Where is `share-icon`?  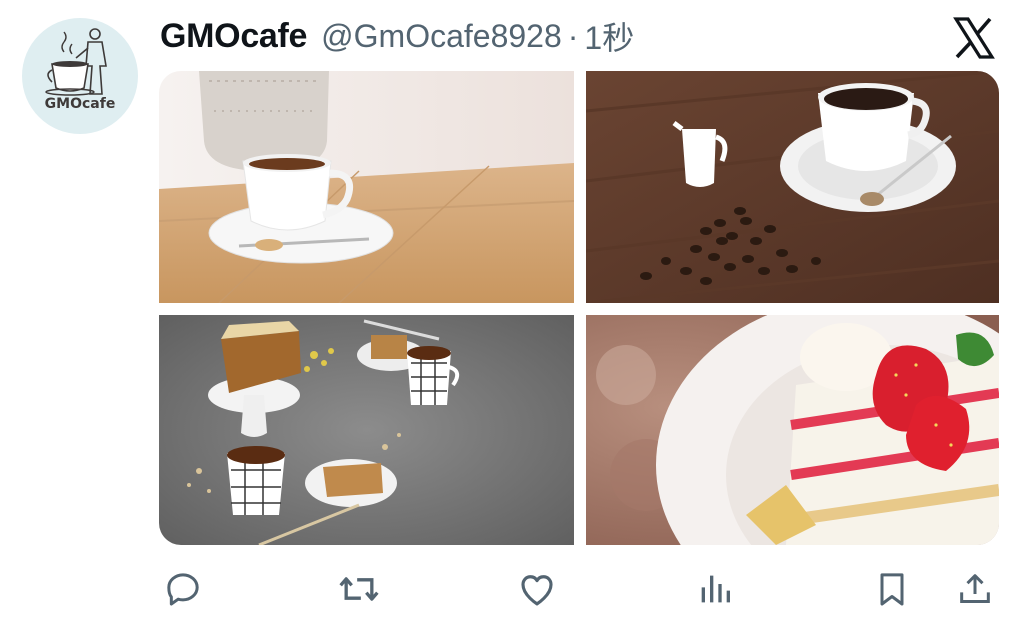 share-icon is located at coordinates (975, 588).